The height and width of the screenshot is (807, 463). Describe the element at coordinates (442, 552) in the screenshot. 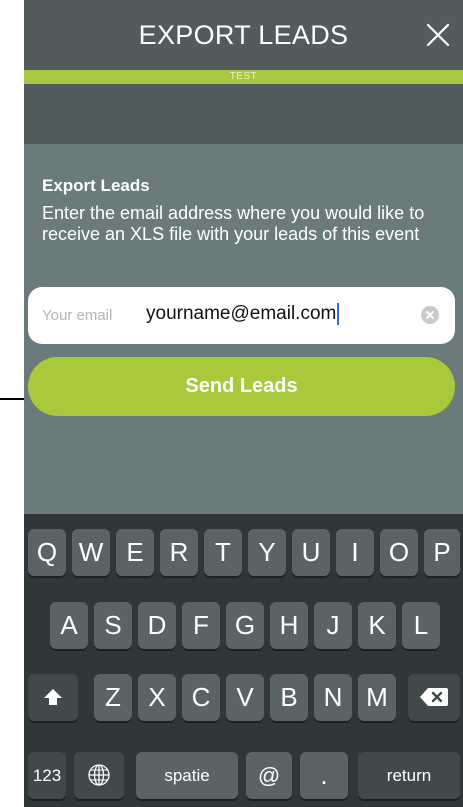

I see `key-p: P` at that location.